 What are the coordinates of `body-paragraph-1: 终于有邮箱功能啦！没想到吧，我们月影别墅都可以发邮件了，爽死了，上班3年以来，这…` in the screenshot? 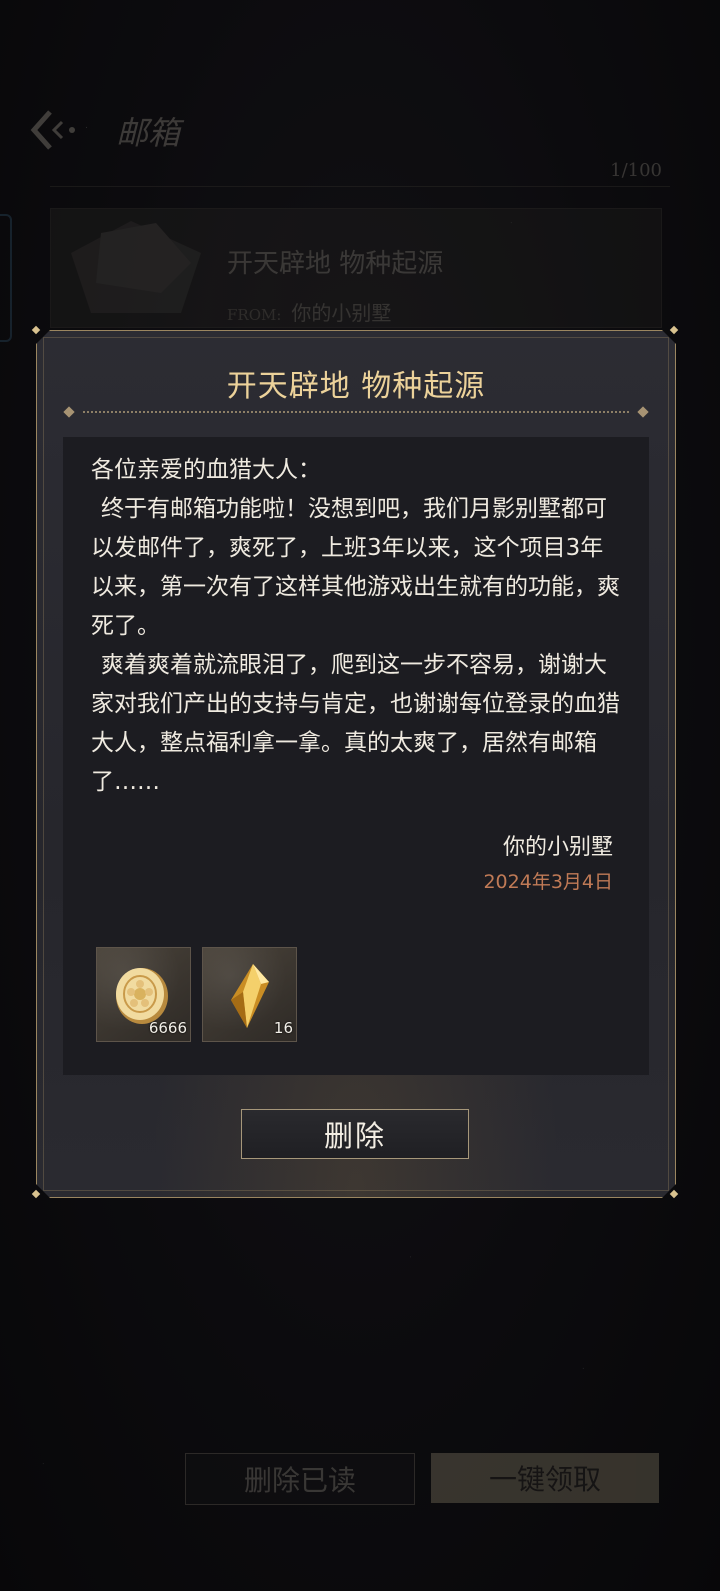 It's located at (355, 567).